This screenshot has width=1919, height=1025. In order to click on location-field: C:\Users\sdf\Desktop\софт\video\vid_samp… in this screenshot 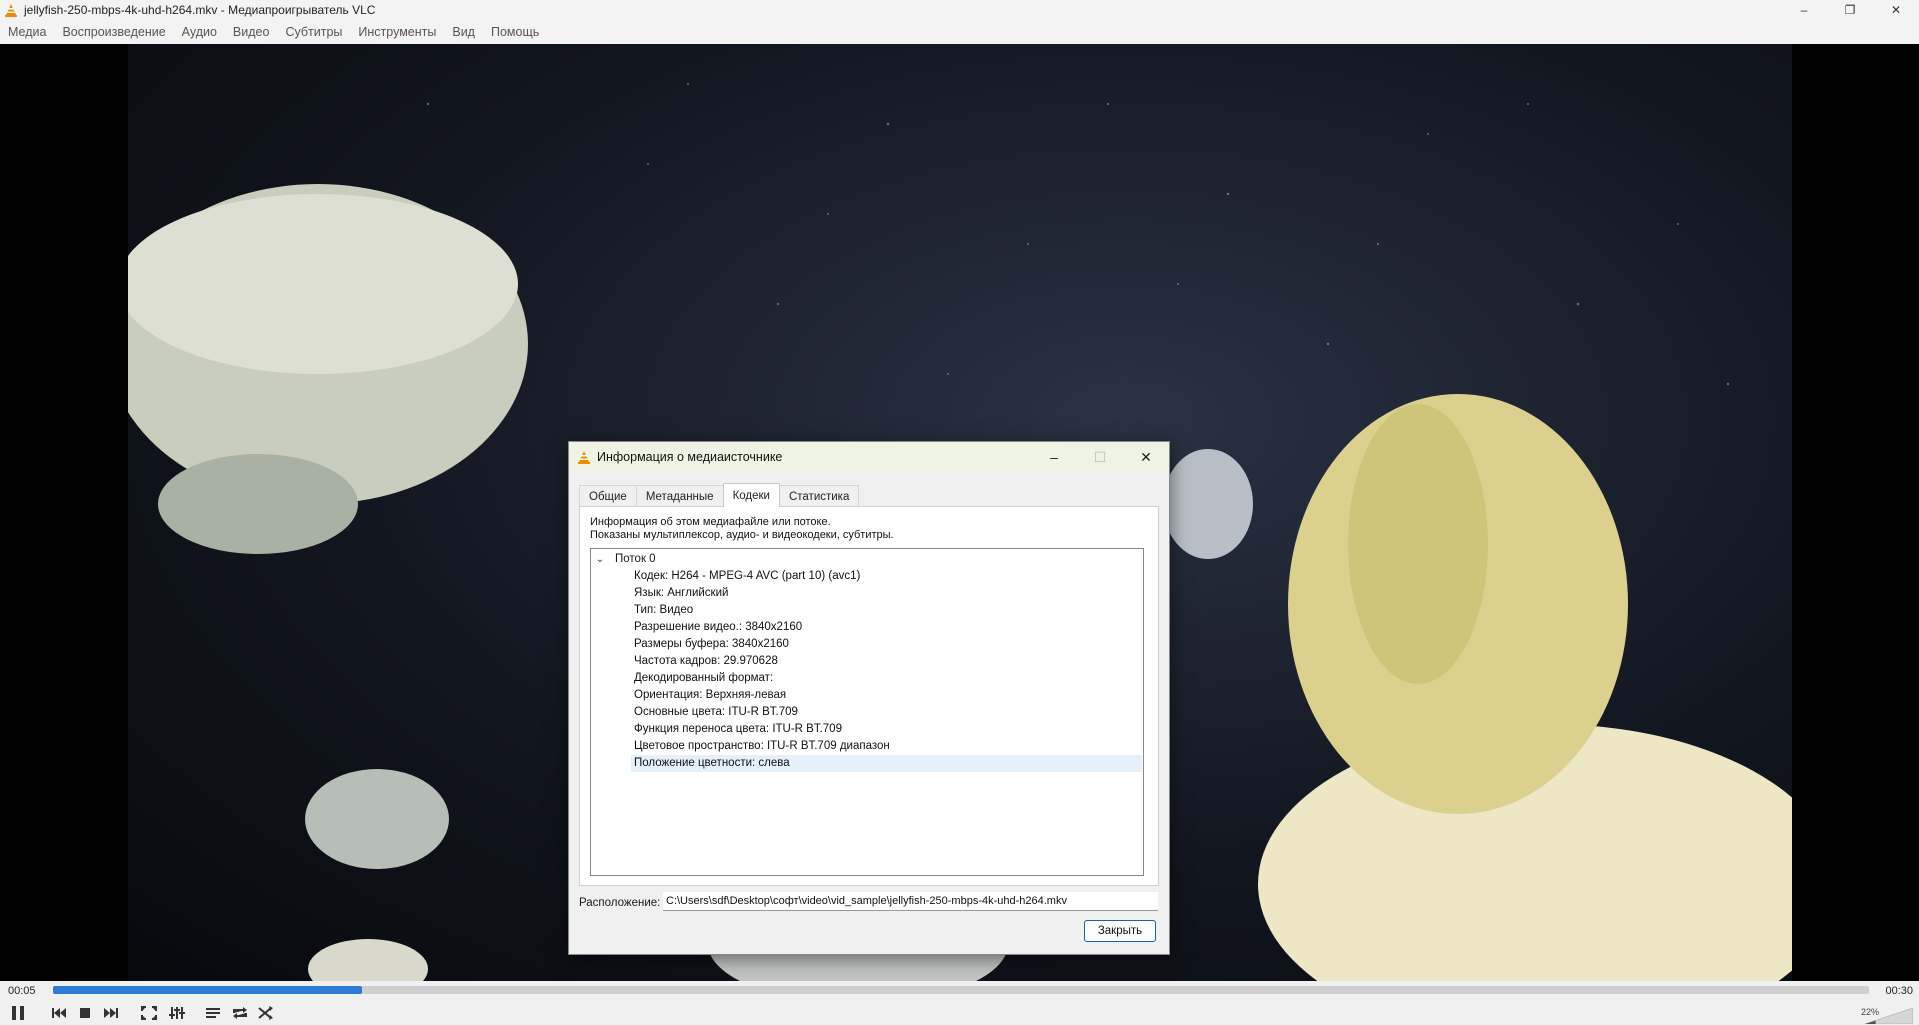, I will do `click(910, 901)`.